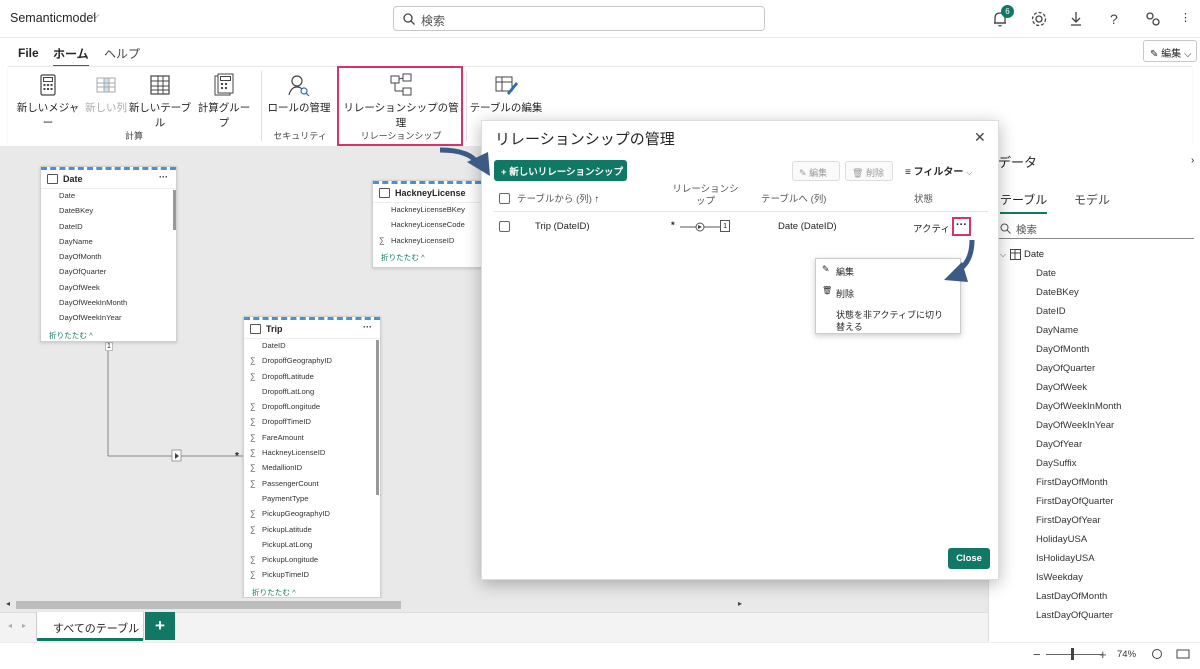  What do you see at coordinates (8, 603) in the screenshot?
I see `scroll-left-icon: ◂` at bounding box center [8, 603].